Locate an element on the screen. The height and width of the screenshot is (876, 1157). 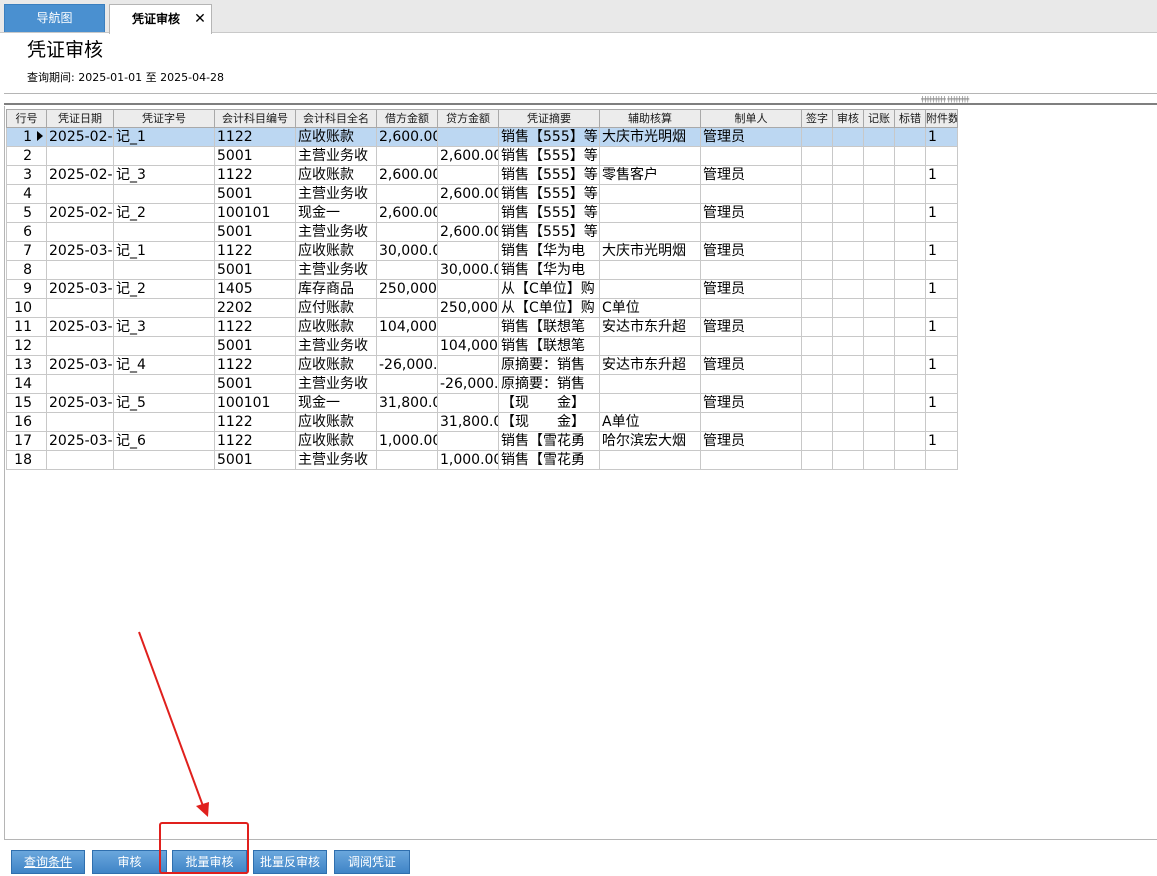
grid-cell: 记_2 is located at coordinates (164, 289).